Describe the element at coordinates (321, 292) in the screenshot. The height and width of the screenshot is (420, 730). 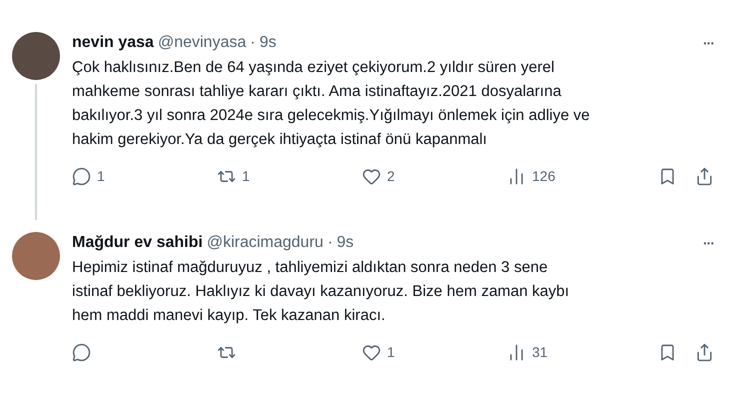
I see `post-text: Hepimiz istinaf mağduruyuz , tahliyemizi aldıktan sonra neden 3 sene istinaf bekliyoruz. Haklıyız ki davayı kazanıyoruz. Bize hem zaman kaybı hem maddi manevi kayıp. Tek kazanan kiracı.` at that location.